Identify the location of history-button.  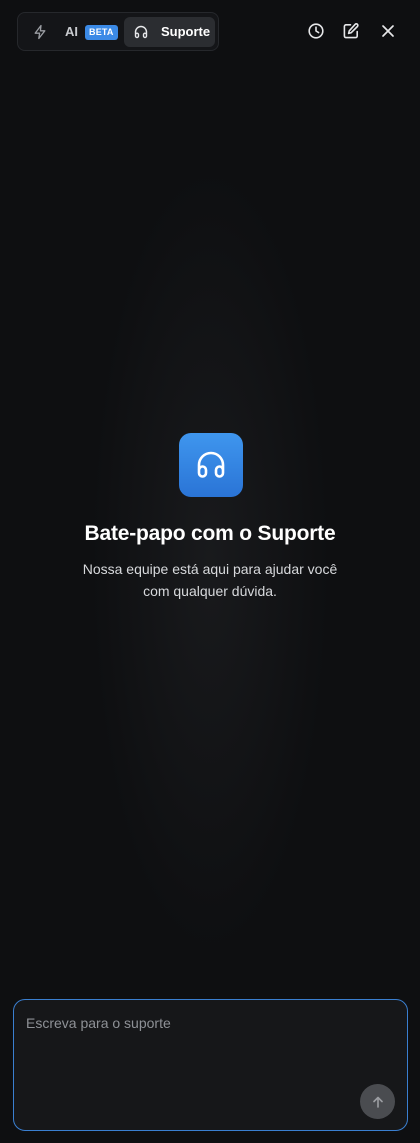
(316, 31).